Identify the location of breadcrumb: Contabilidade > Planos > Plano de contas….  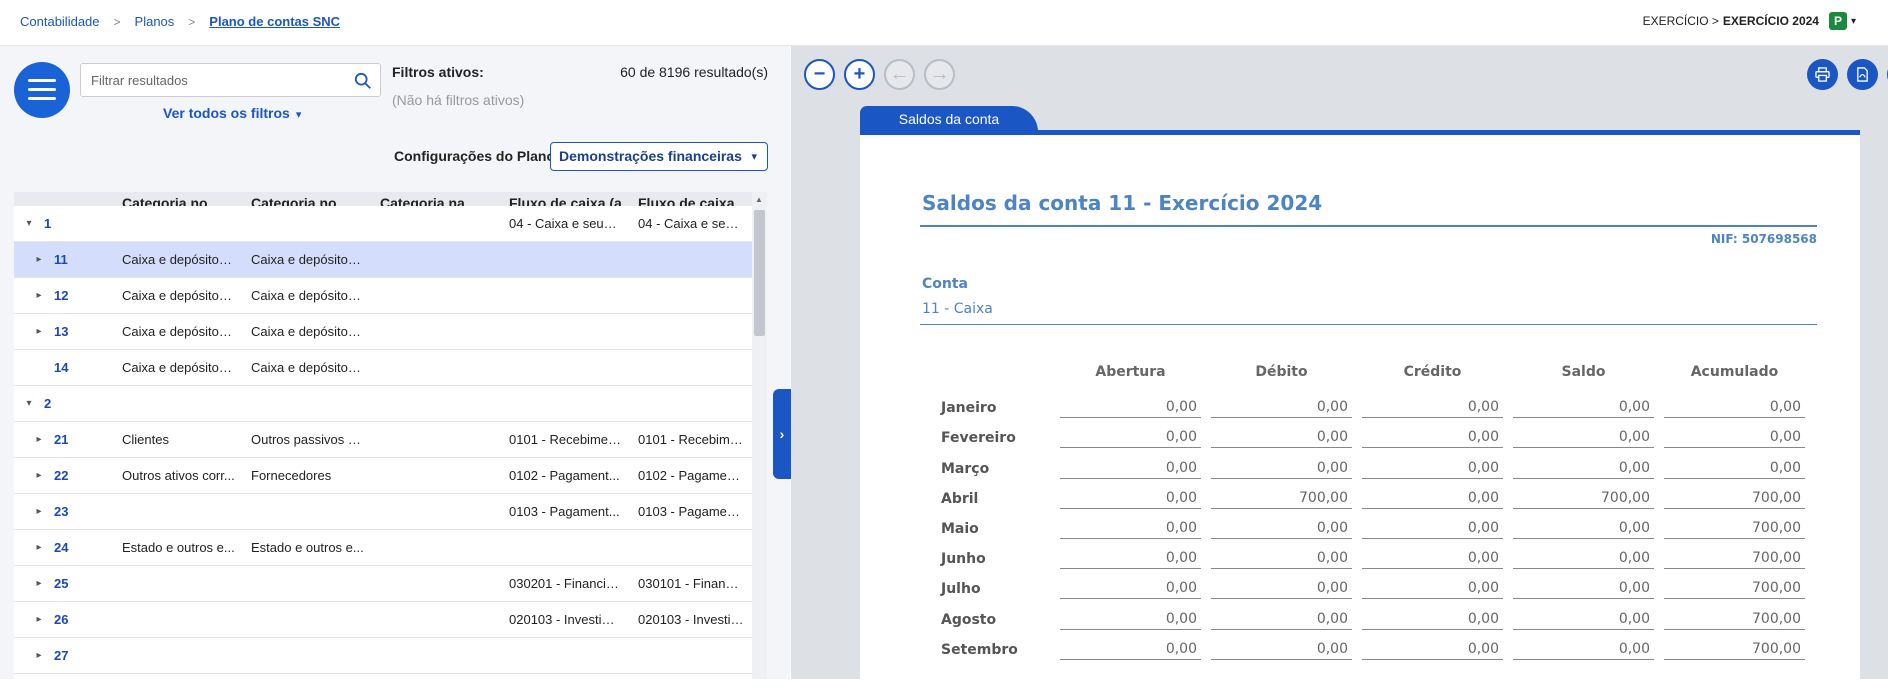
(180, 21).